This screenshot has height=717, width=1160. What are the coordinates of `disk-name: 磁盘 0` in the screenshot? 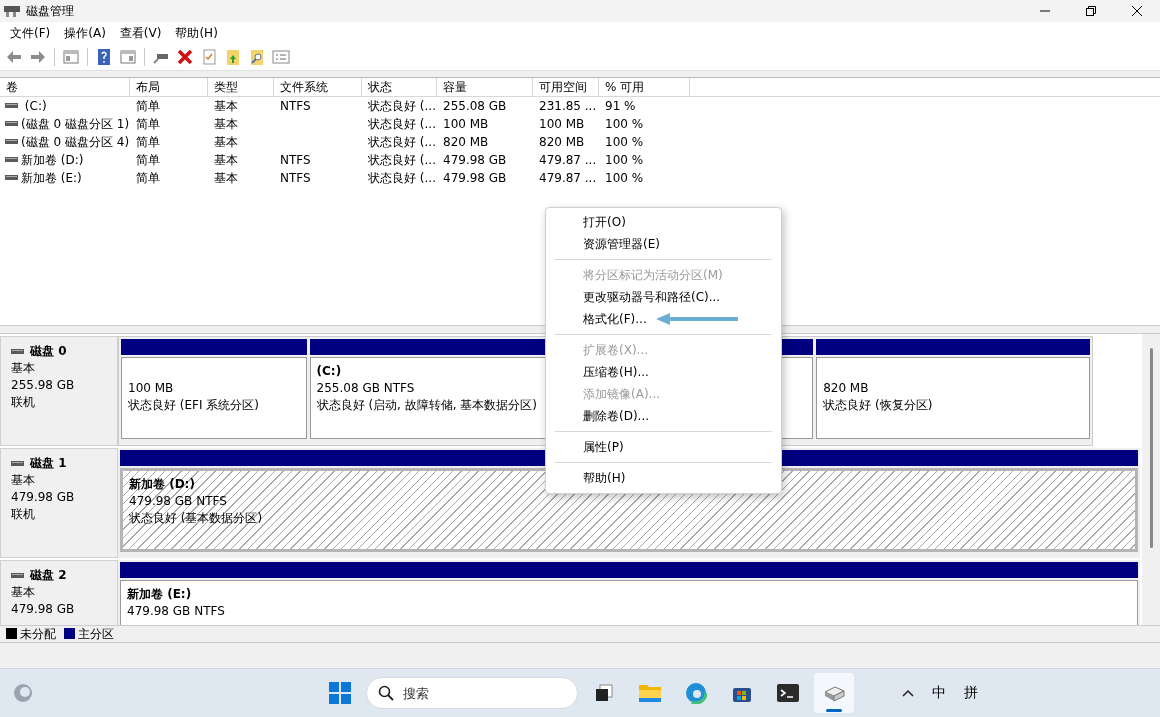 It's located at (48, 351).